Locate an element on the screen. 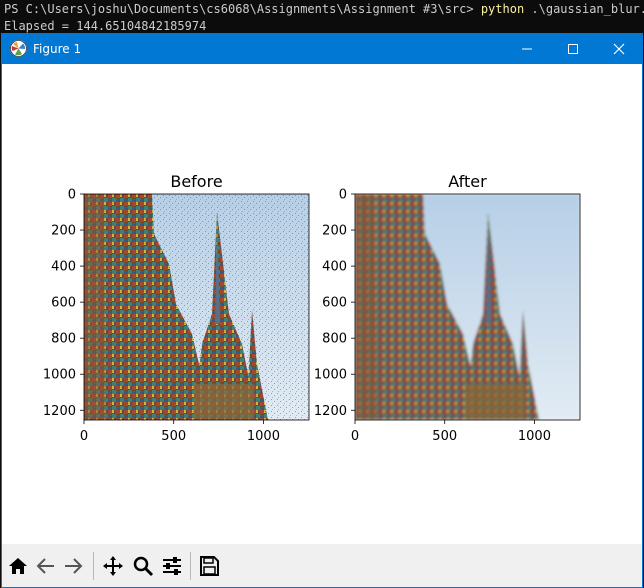  pan-button is located at coordinates (113, 566).